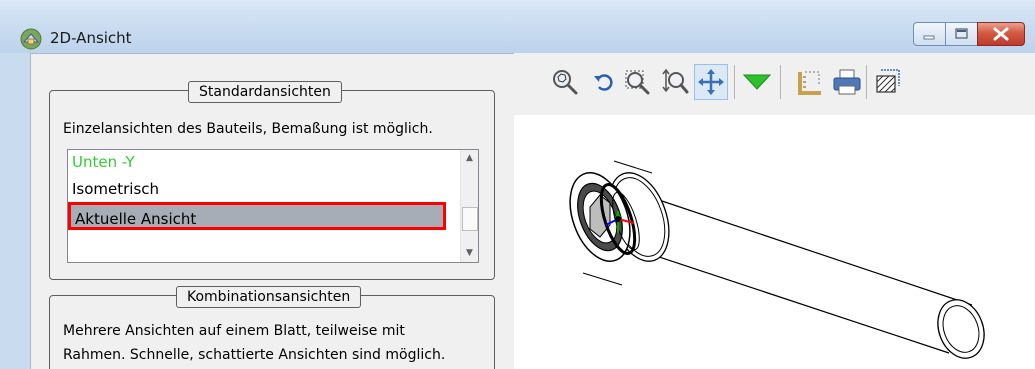  What do you see at coordinates (115, 189) in the screenshot?
I see `list-item-isometrisch: Isometrisch` at bounding box center [115, 189].